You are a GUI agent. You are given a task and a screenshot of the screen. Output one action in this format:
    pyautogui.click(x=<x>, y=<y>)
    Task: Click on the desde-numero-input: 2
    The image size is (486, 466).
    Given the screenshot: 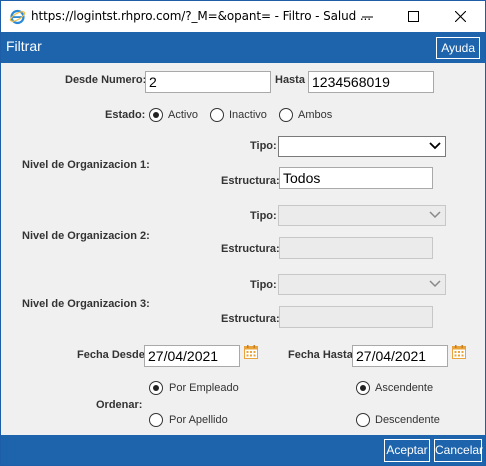 What is the action you would take?
    pyautogui.click(x=208, y=82)
    